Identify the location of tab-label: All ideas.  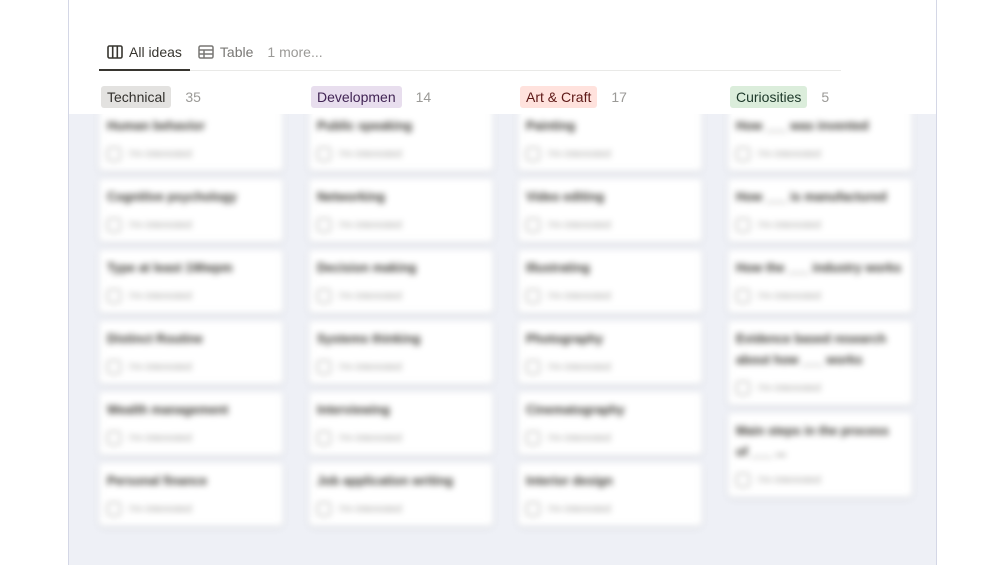
(155, 51).